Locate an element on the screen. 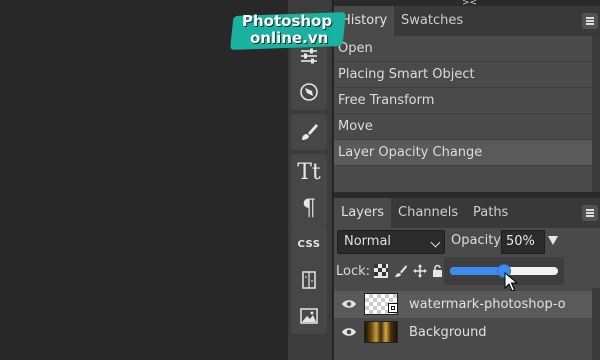 The image size is (600, 360). paragraph-button: ¶ is located at coordinates (309, 208).